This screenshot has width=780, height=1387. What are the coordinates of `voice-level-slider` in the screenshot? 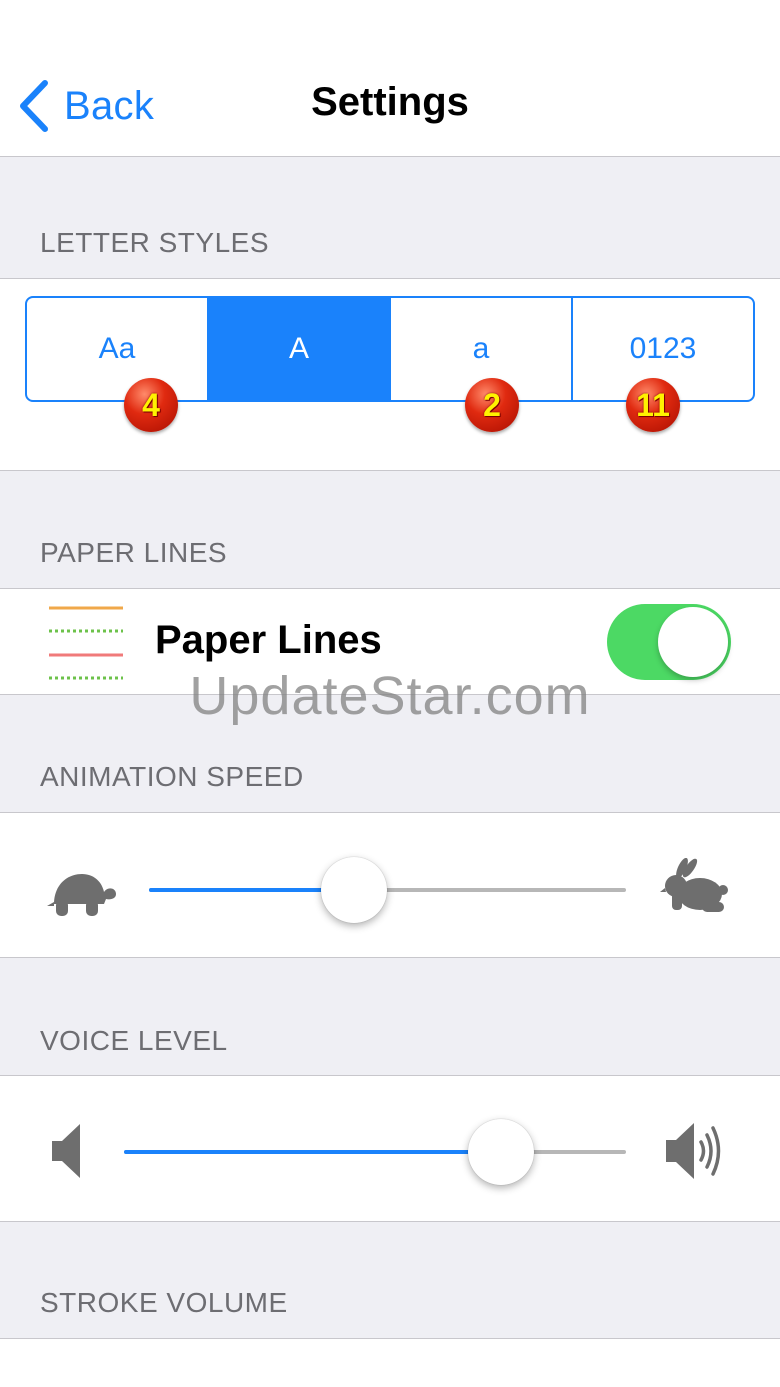 It's located at (375, 1152).